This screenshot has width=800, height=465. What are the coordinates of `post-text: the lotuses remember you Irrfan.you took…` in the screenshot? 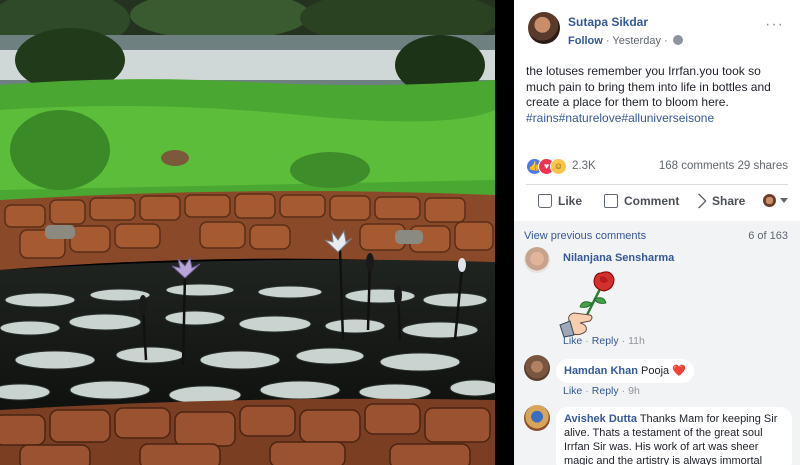 It's located at (657, 95).